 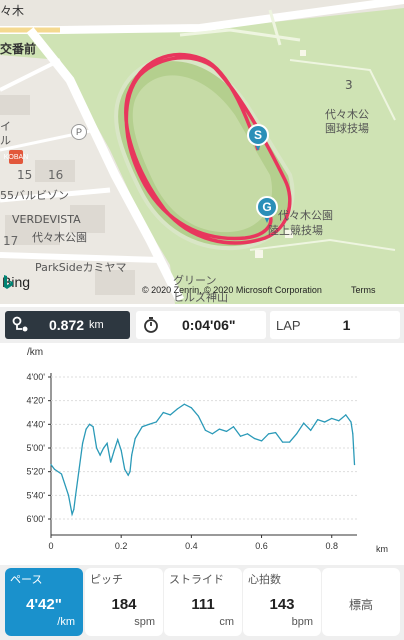 I want to click on chart-ylabel: /km, so click(x=35, y=352).